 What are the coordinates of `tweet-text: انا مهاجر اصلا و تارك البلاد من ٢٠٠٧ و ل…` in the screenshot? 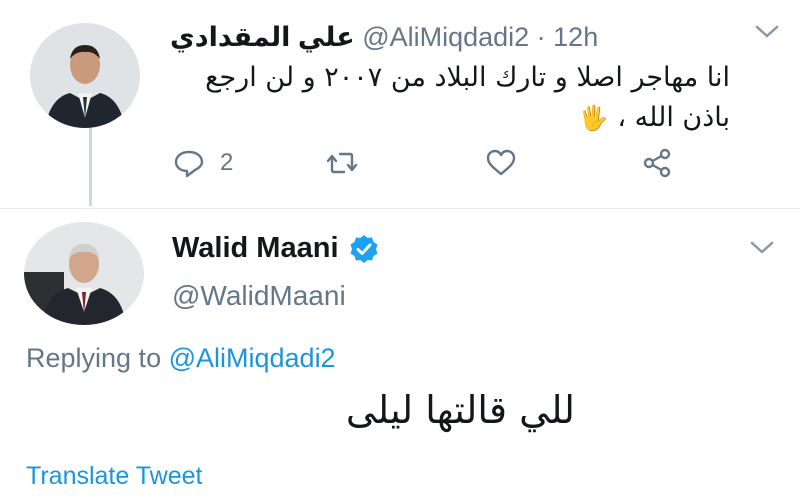 It's located at (450, 98).